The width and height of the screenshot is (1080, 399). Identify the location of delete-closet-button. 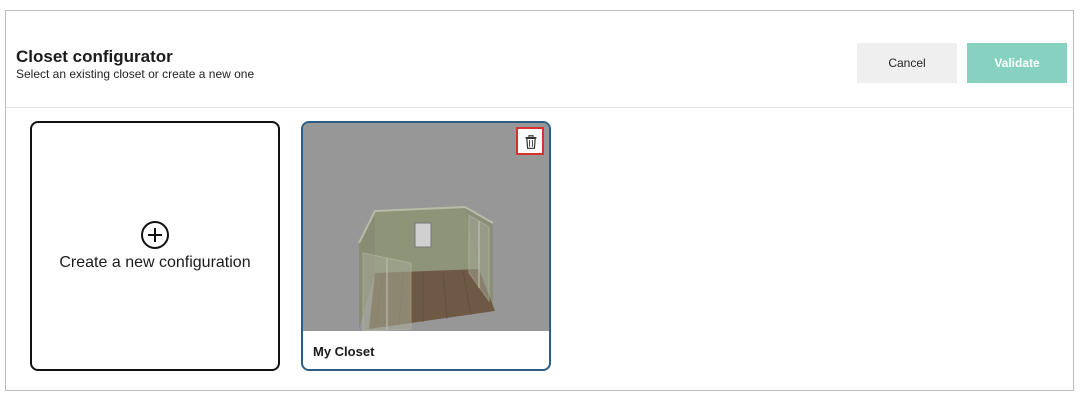
(530, 141).